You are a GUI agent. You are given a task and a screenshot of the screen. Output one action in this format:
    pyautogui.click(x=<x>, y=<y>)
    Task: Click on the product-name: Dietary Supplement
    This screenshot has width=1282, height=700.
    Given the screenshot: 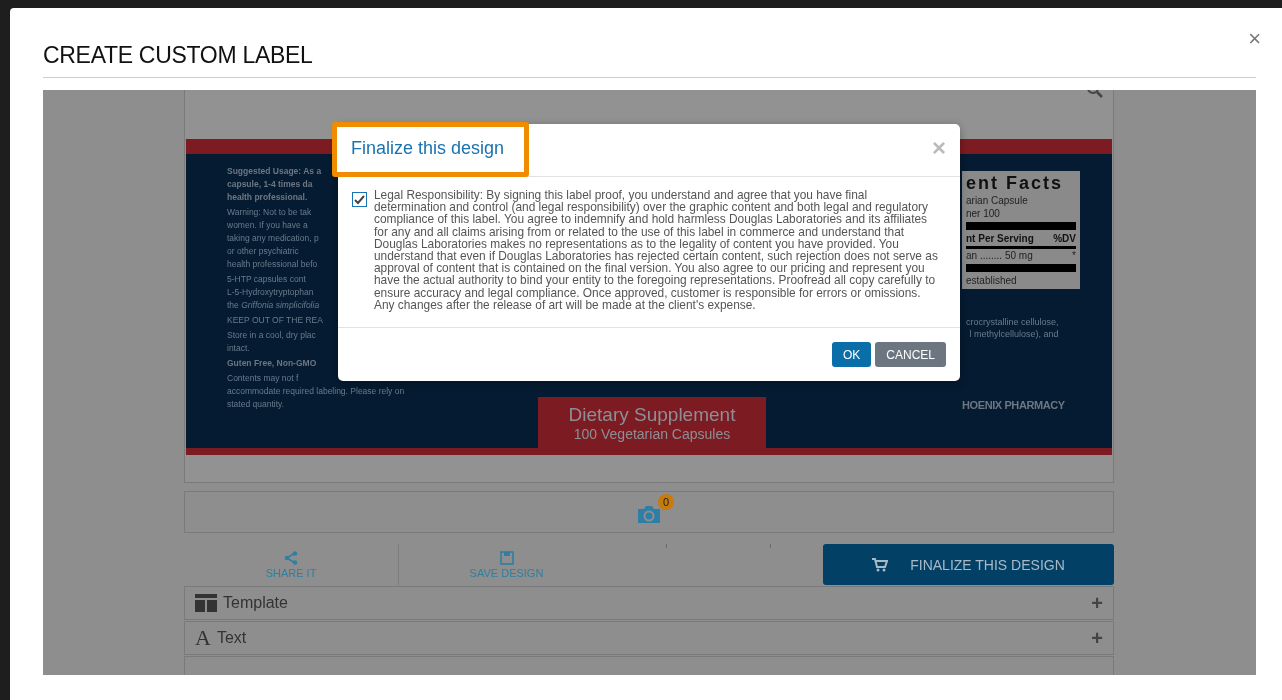 What is the action you would take?
    pyautogui.click(x=652, y=414)
    